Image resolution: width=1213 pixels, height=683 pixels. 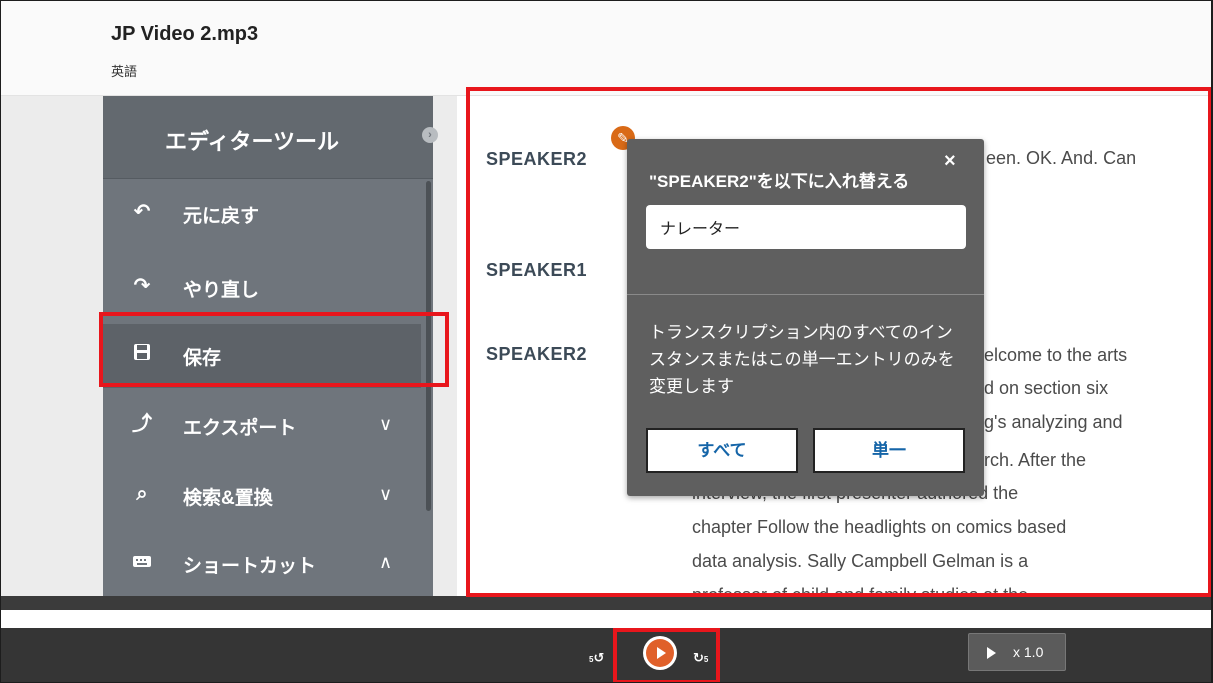 What do you see at coordinates (805, 294) in the screenshot?
I see `popup-divider` at bounding box center [805, 294].